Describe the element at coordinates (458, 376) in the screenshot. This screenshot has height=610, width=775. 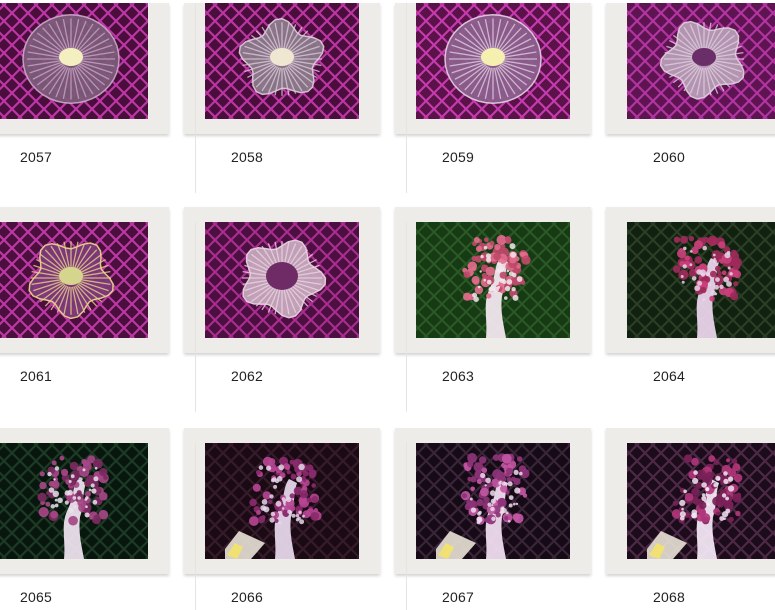
I see `item-number: 2063` at that location.